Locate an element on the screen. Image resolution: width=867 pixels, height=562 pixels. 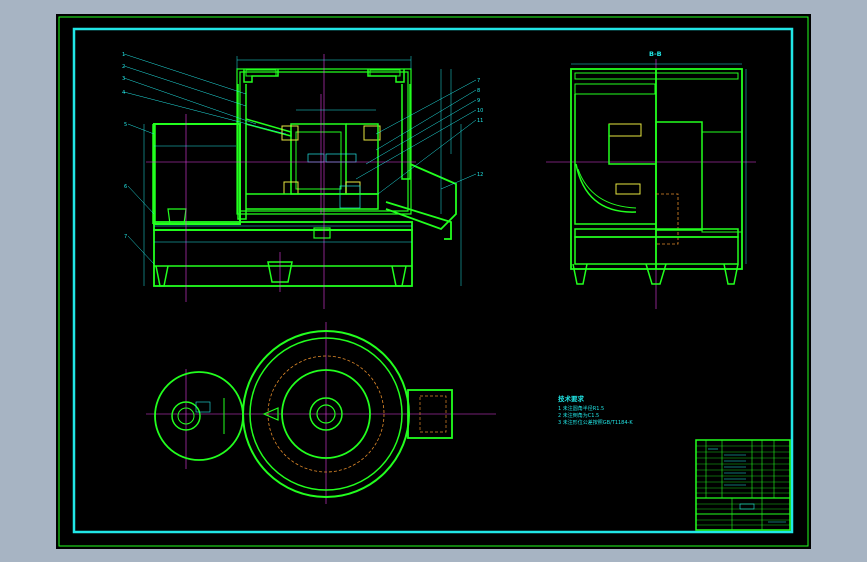
part-number: 10 is located at coordinates (480, 111).